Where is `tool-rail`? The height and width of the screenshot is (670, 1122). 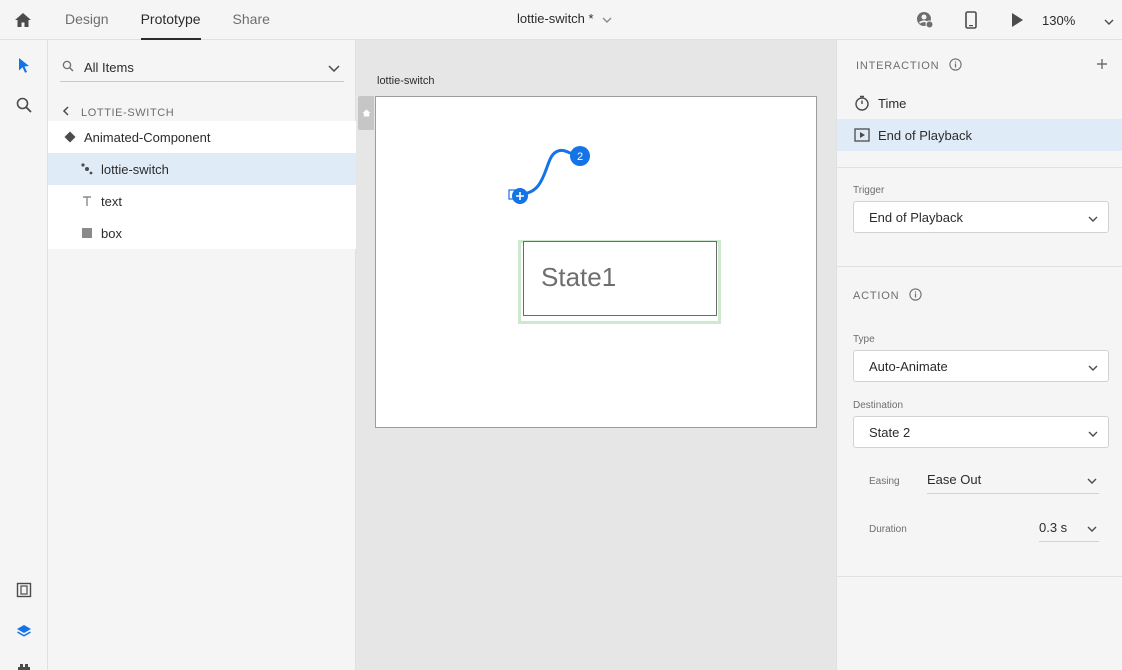
tool-rail is located at coordinates (24, 355).